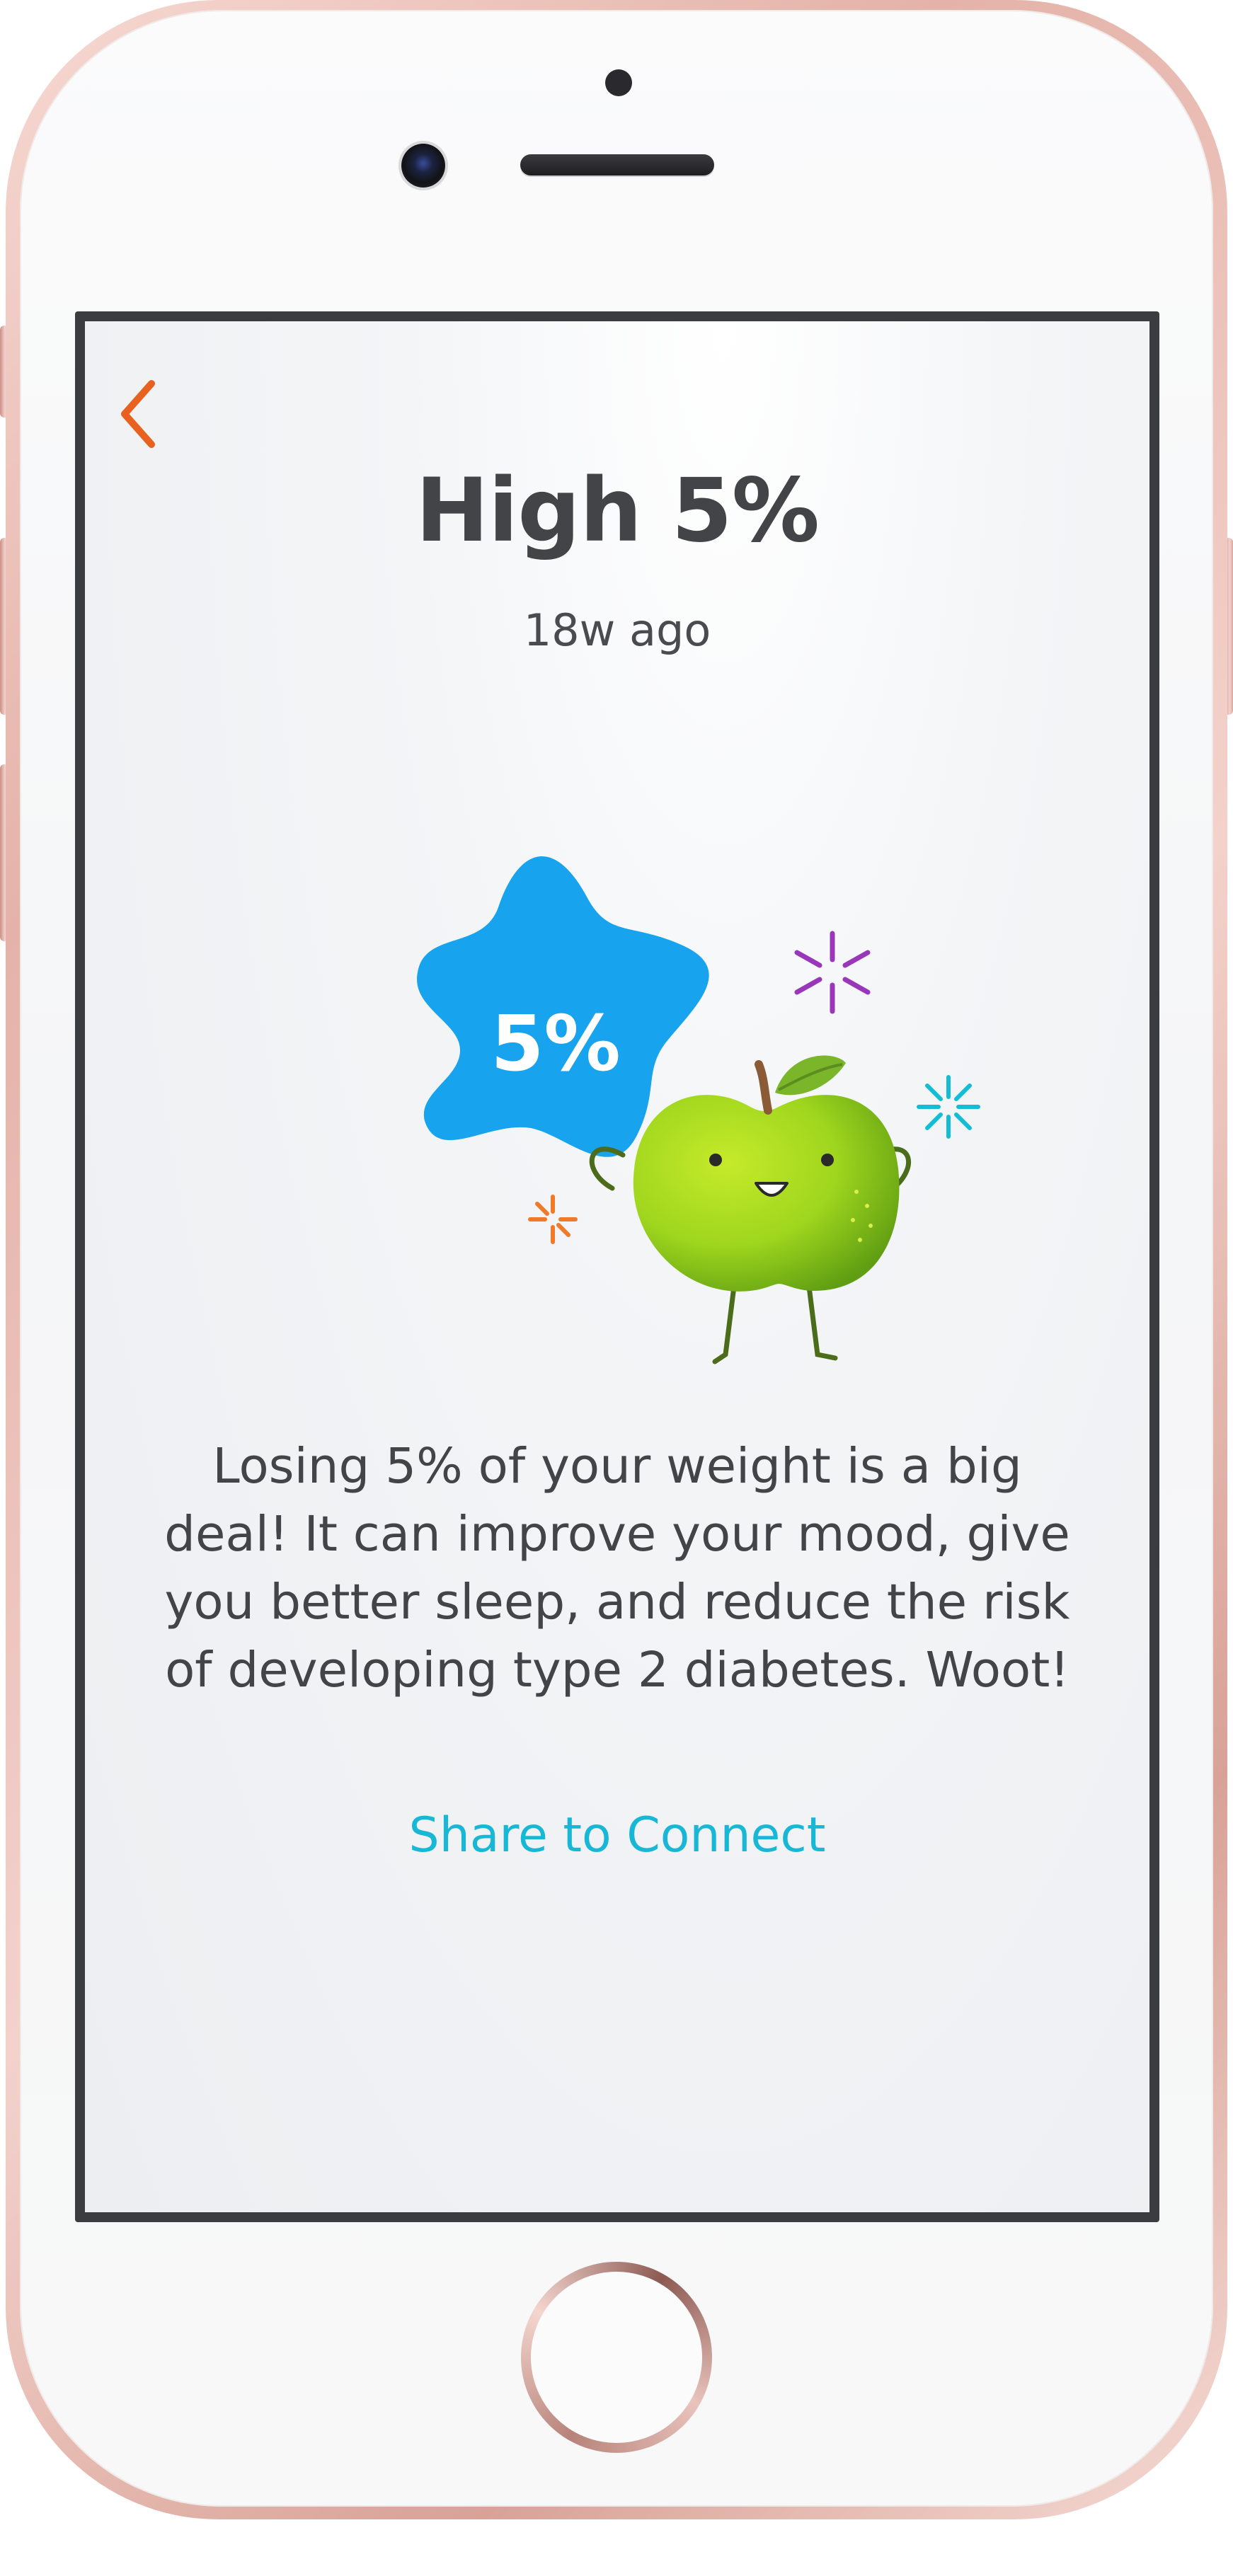  Describe the element at coordinates (617, 1835) in the screenshot. I see `share-to-connect-link: Share to Connect` at that location.